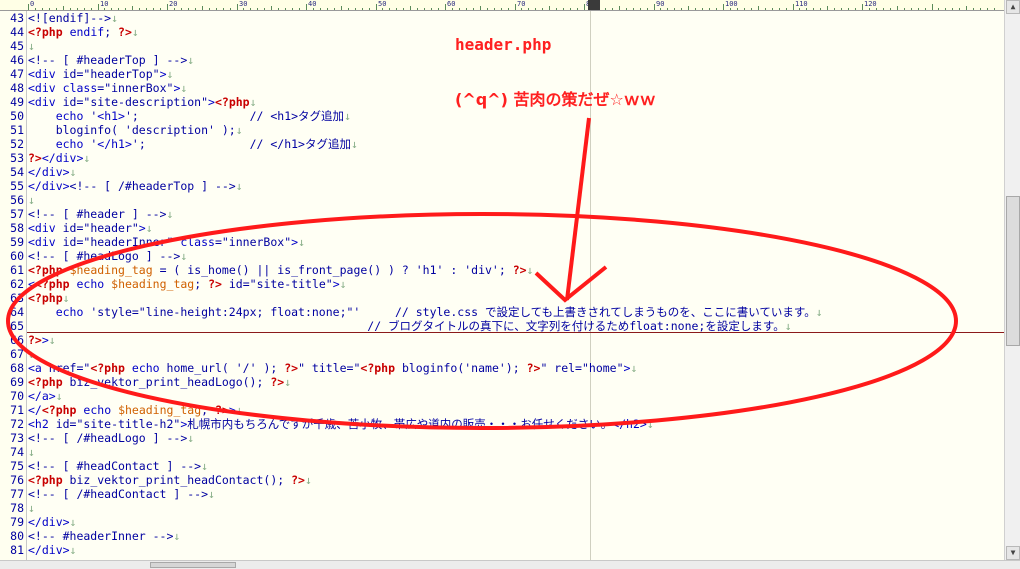  What do you see at coordinates (312, 4) in the screenshot?
I see `ruler-number: 40` at bounding box center [312, 4].